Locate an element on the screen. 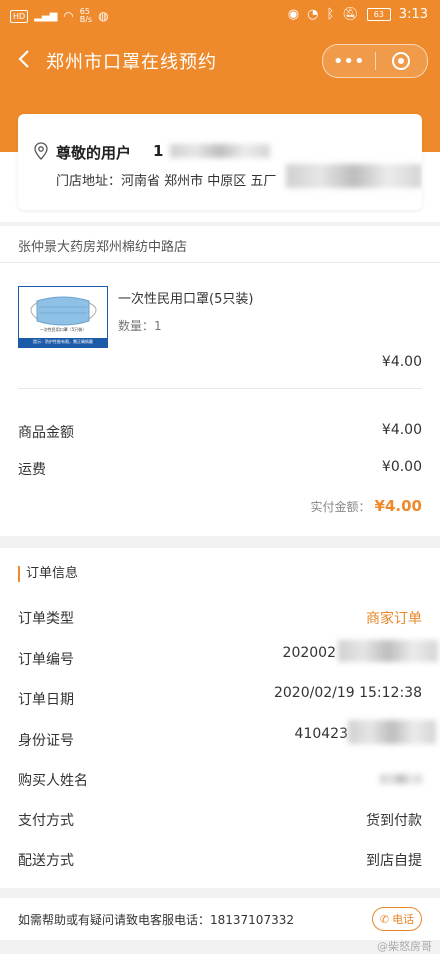 This screenshot has width=440, height=954. call-button: ✆ 电话 is located at coordinates (397, 919).